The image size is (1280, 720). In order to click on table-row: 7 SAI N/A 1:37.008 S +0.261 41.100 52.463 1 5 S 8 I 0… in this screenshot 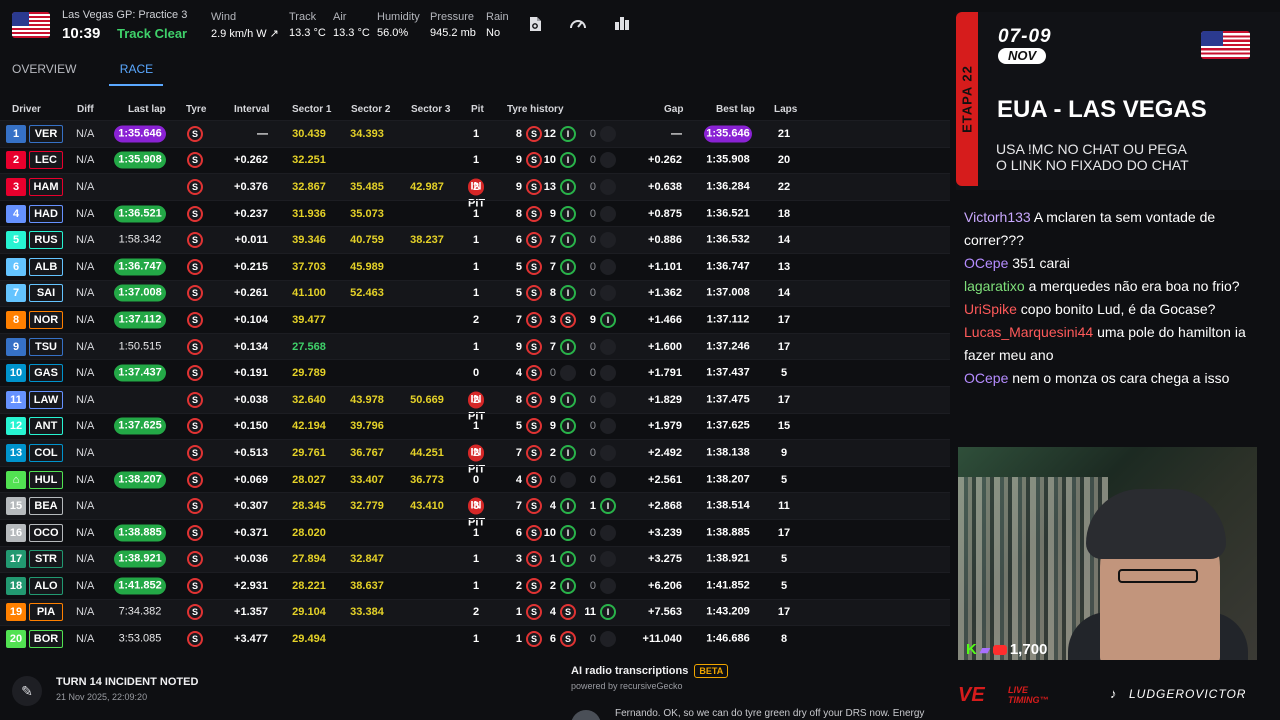, I will do `click(475, 293)`.